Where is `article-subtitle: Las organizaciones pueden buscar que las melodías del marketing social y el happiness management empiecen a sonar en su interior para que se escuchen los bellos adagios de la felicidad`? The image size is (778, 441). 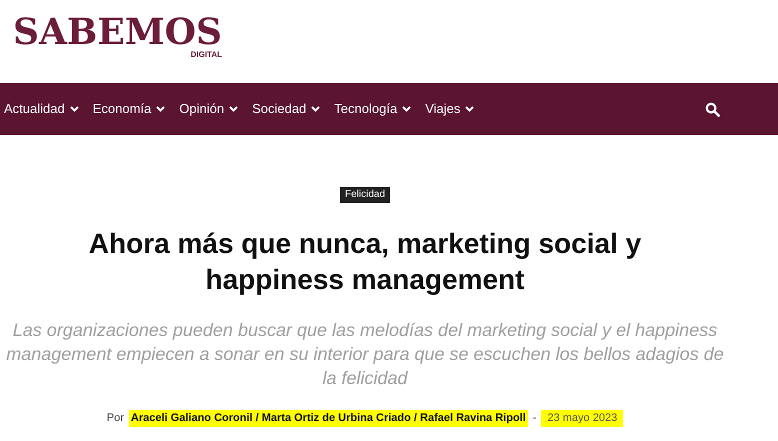 article-subtitle: Las organizaciones pueden buscar que las melodías del marketing social y el happiness management empiecen a sonar en su interior para que se escuchen los bellos adagios de la felicidad is located at coordinates (365, 354).